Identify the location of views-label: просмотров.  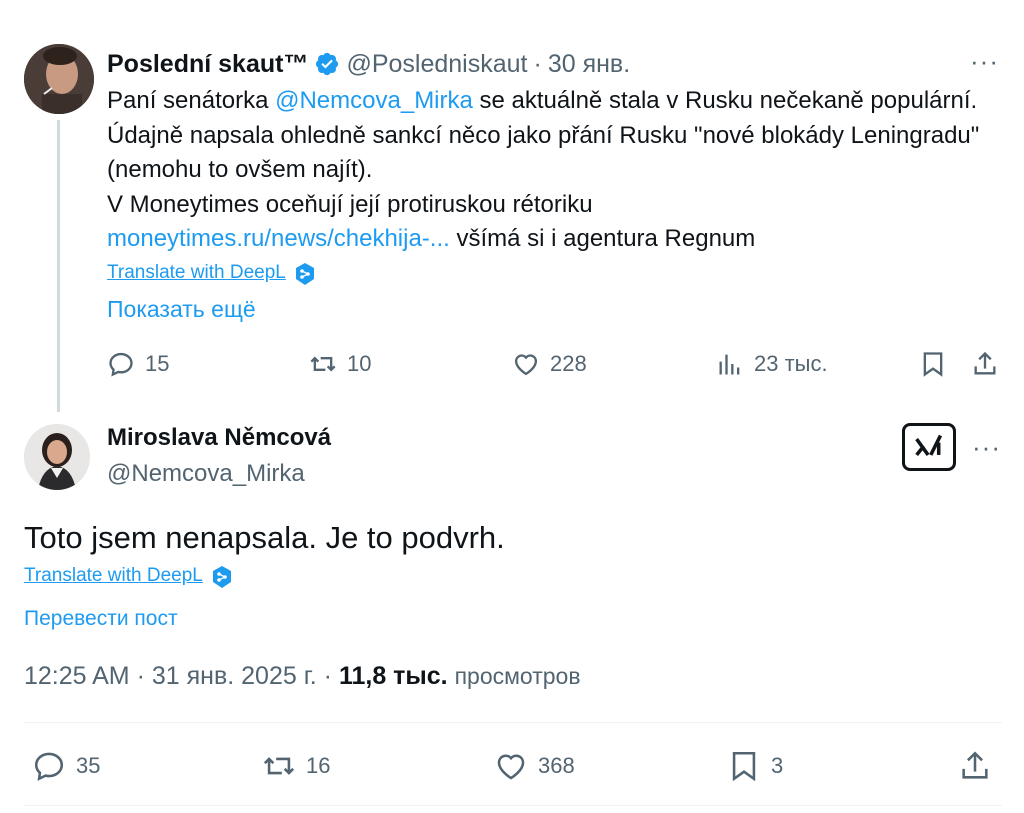
(517, 676).